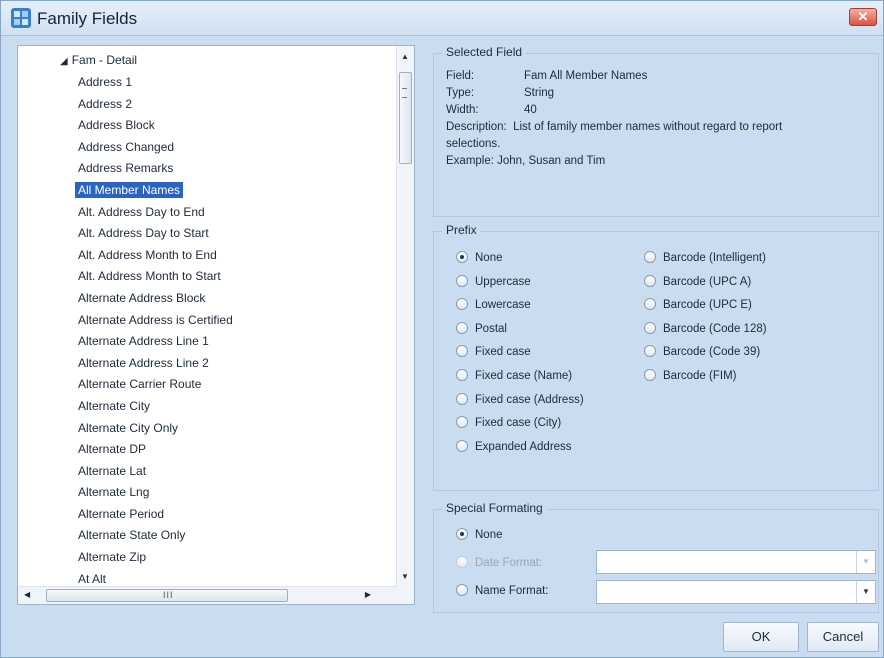  I want to click on prefix-option-radio: Fixed case, so click(493, 352).